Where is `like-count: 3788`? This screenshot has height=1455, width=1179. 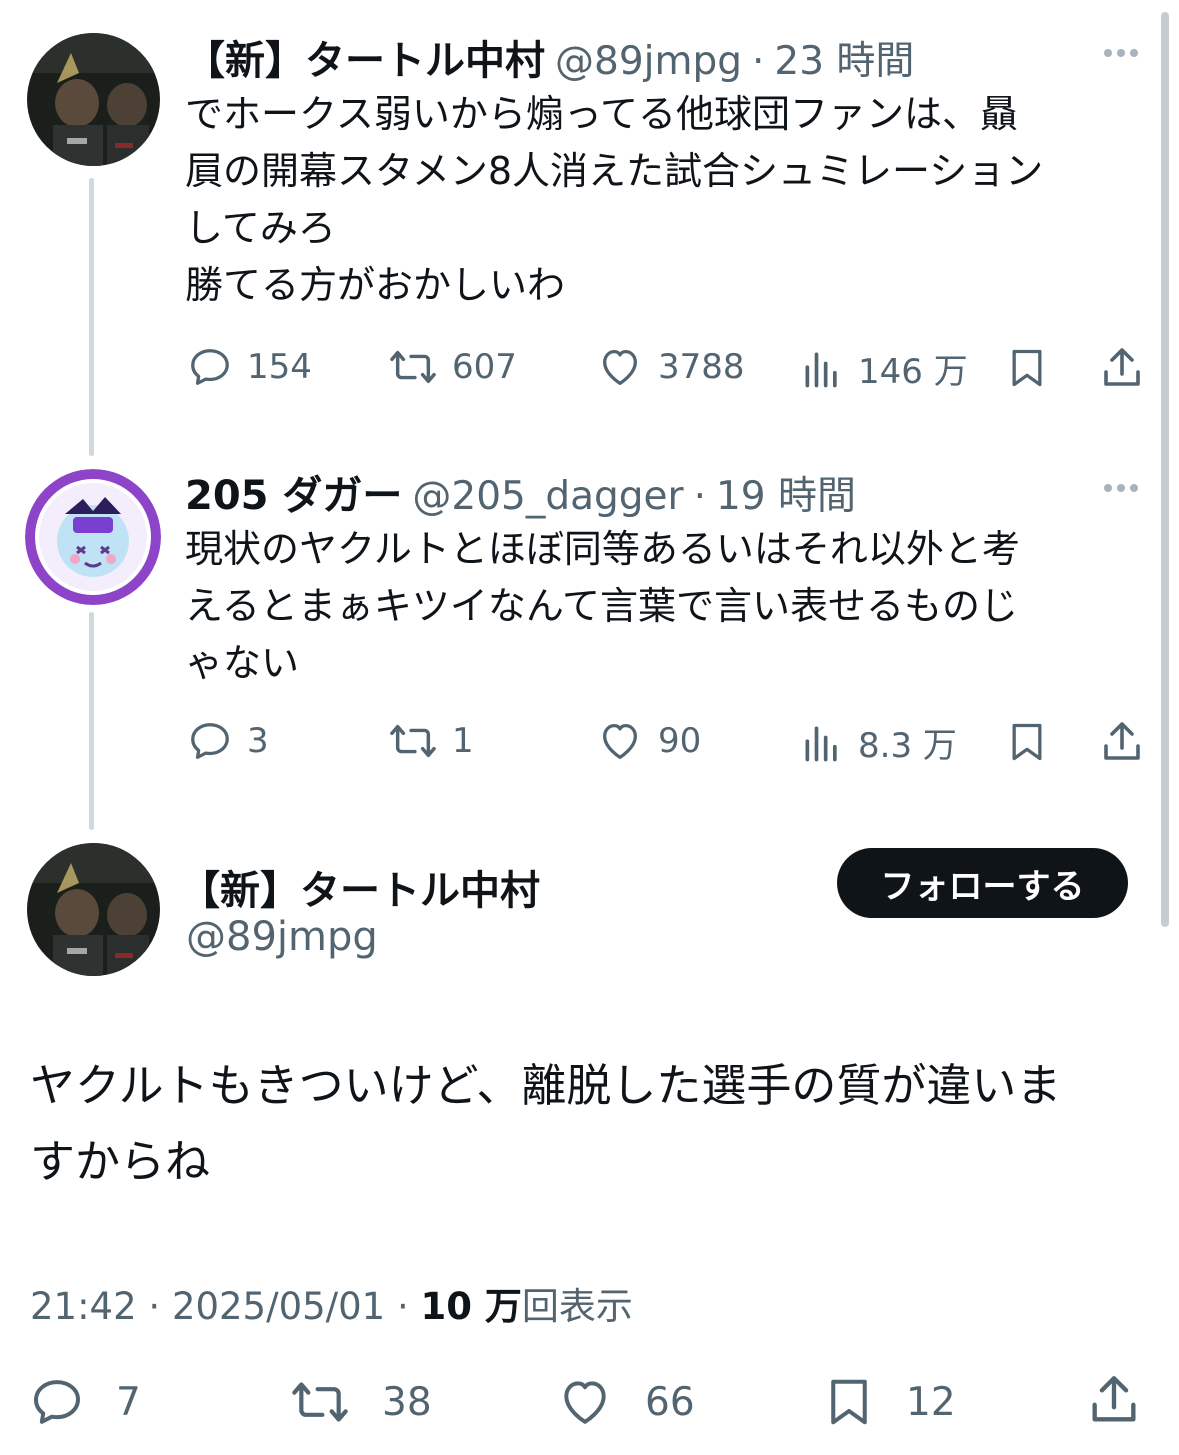
like-count: 3788 is located at coordinates (701, 367).